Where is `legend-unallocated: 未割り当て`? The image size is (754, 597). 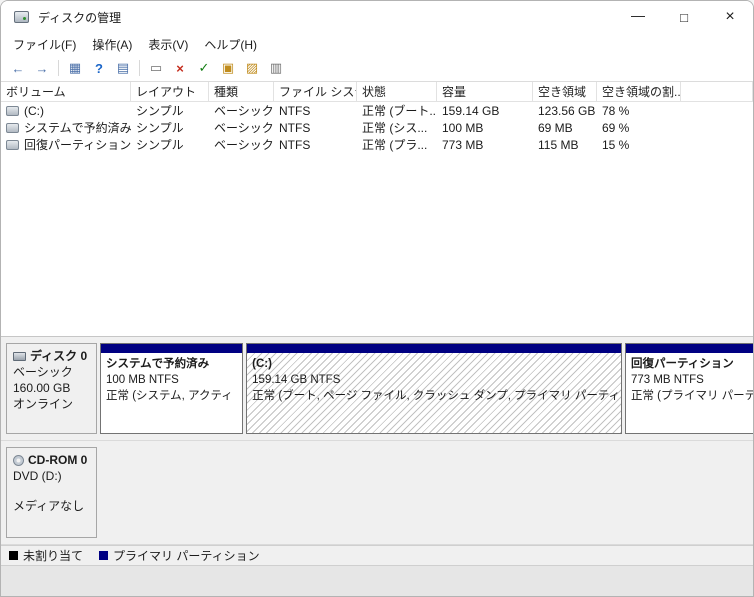 legend-unallocated: 未割り当て is located at coordinates (46, 555).